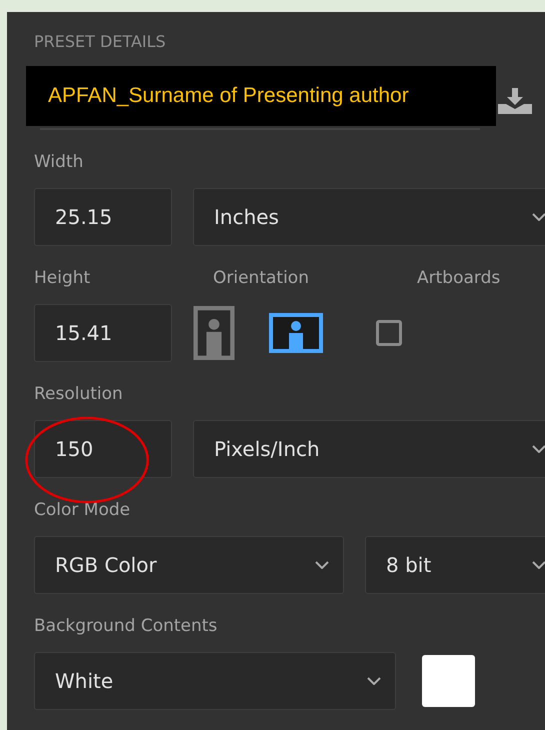 This screenshot has width=545, height=730. What do you see at coordinates (103, 333) in the screenshot?
I see `height-field: 15.41` at bounding box center [103, 333].